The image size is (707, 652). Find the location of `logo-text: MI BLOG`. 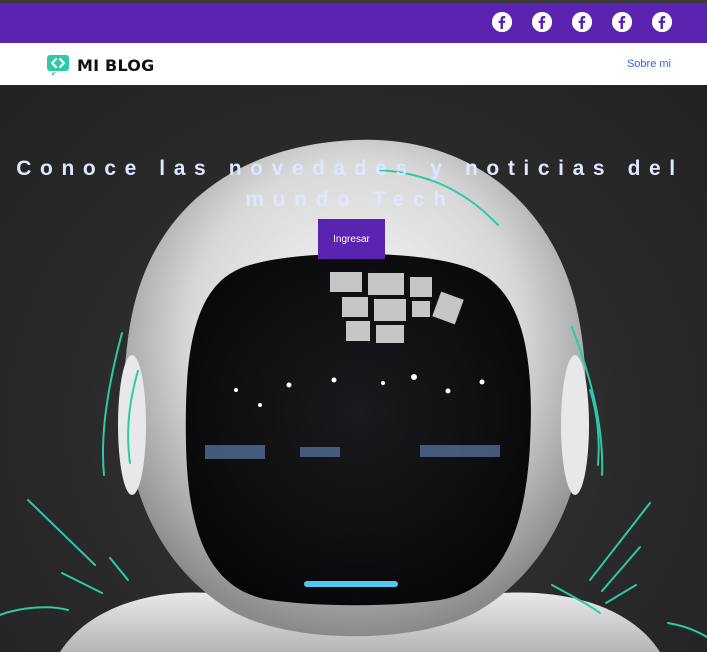

logo-text: MI BLOG is located at coordinates (116, 65).